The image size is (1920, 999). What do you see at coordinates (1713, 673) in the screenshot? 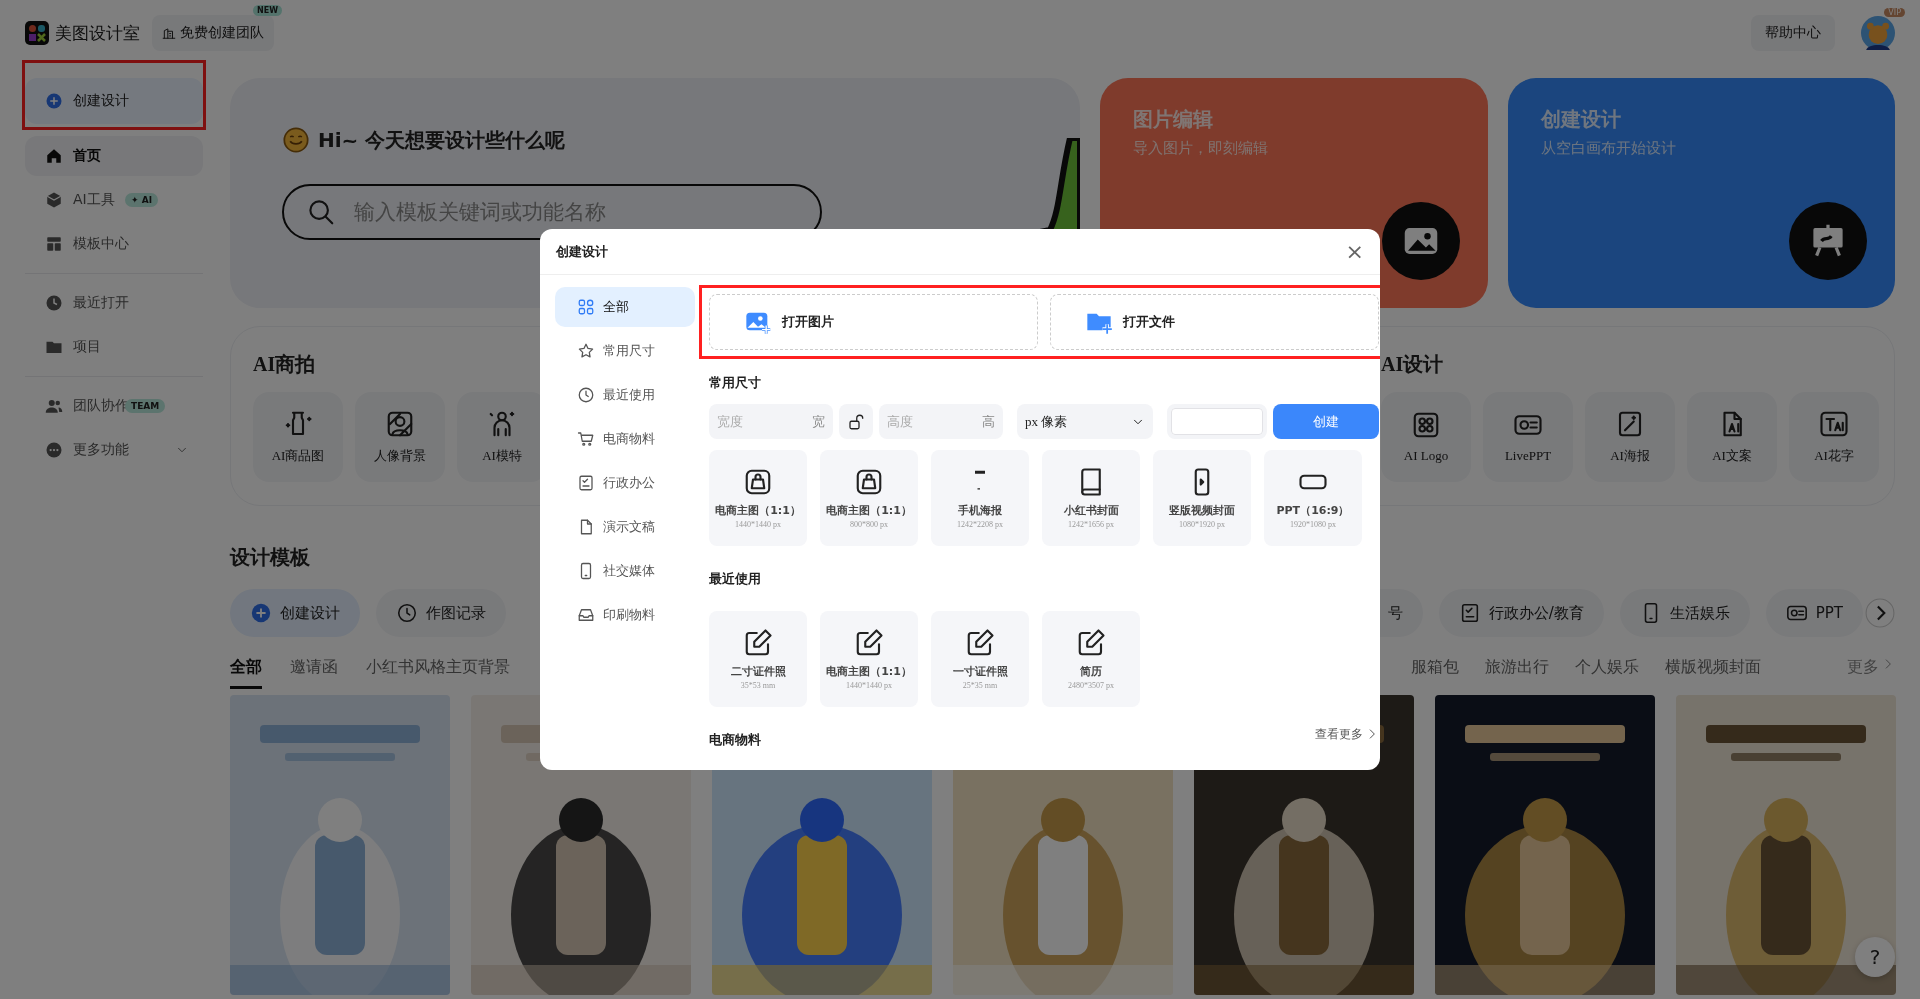
I see `category-tab: 横版视频封面` at bounding box center [1713, 673].